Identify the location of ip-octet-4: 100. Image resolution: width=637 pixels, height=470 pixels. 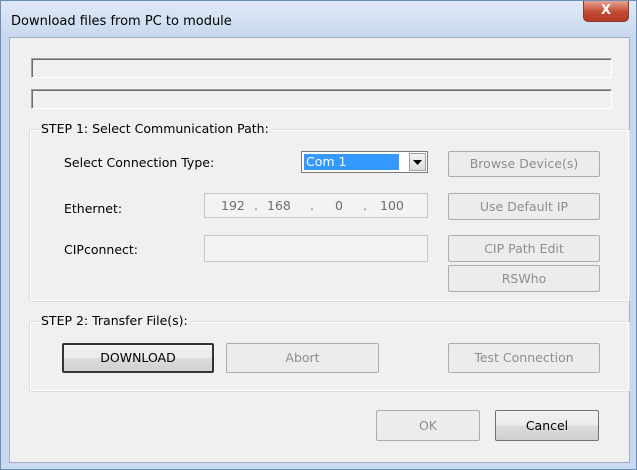
(392, 205).